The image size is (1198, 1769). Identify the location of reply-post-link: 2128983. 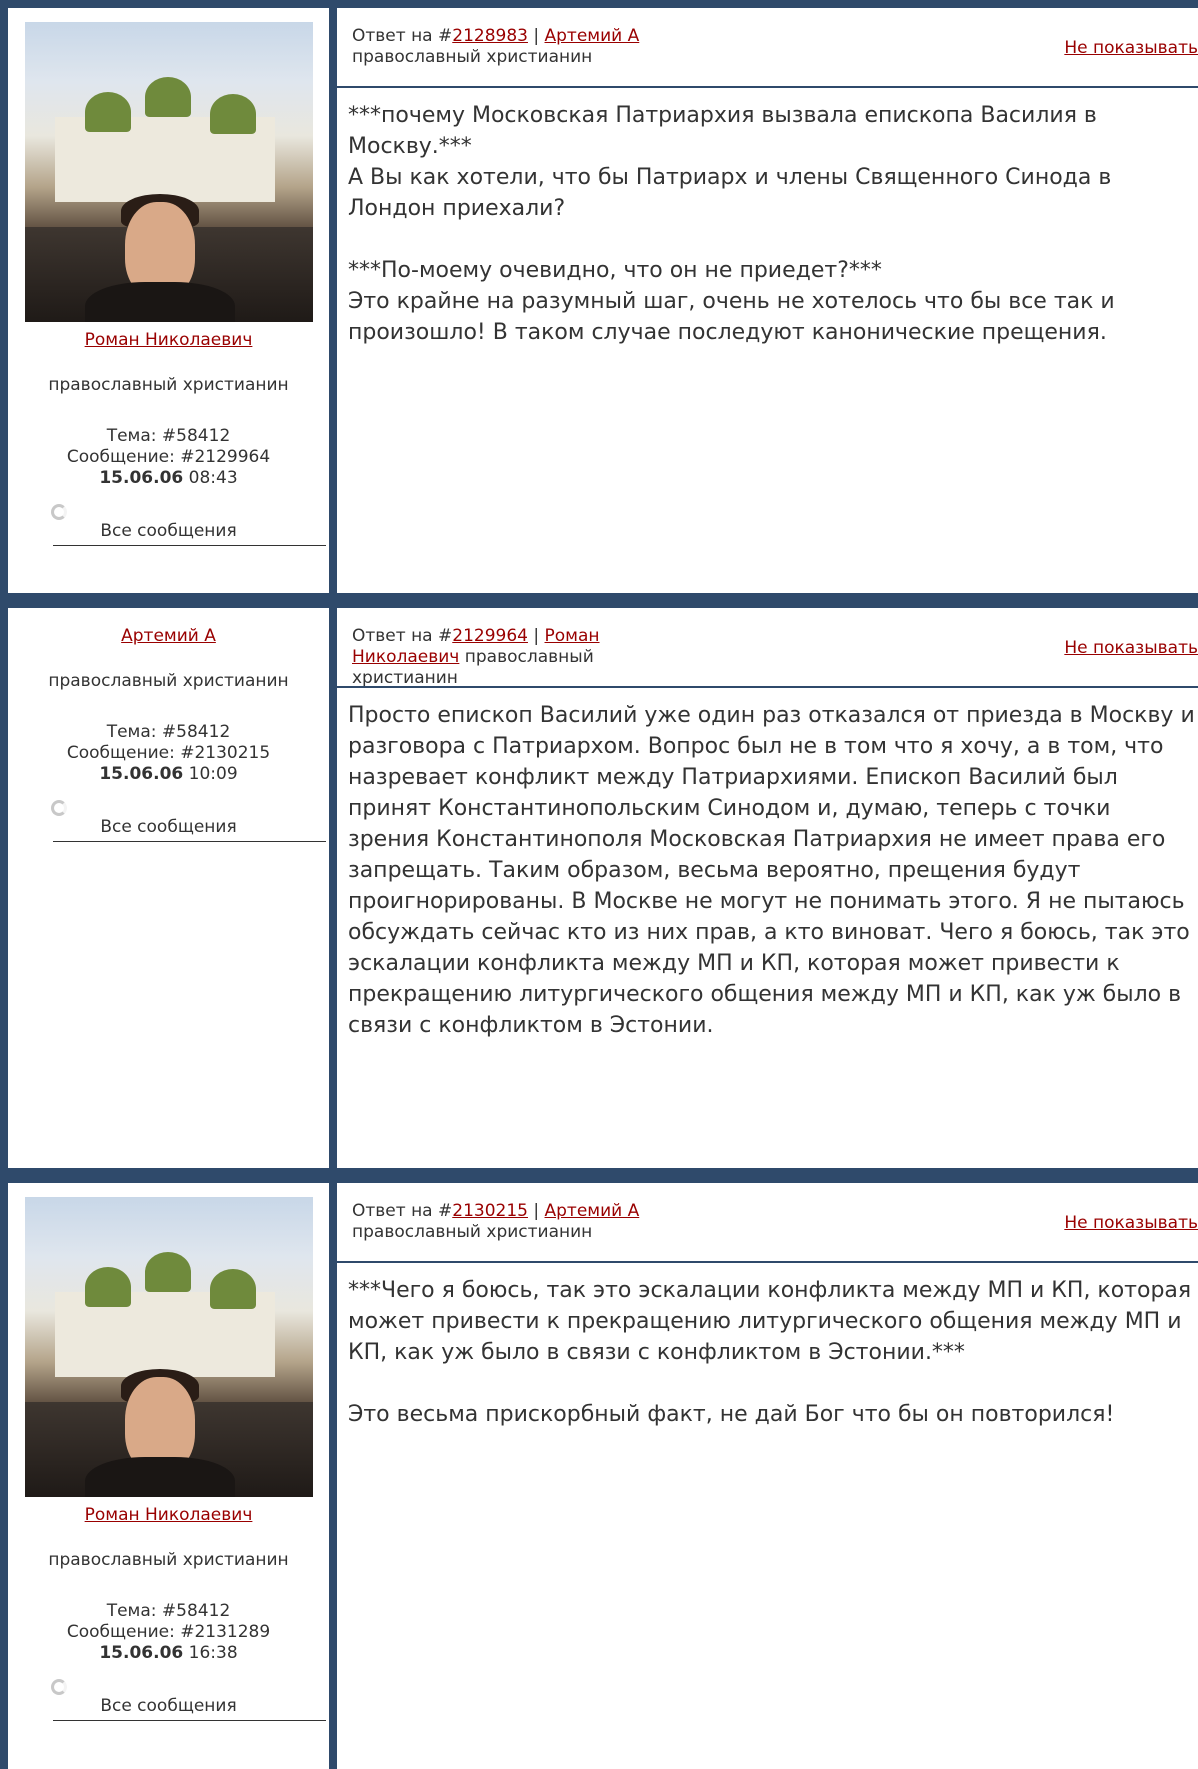
(490, 36).